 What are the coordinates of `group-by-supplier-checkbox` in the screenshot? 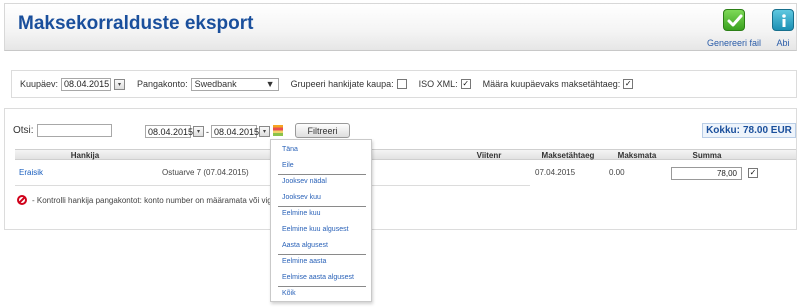 It's located at (401, 84).